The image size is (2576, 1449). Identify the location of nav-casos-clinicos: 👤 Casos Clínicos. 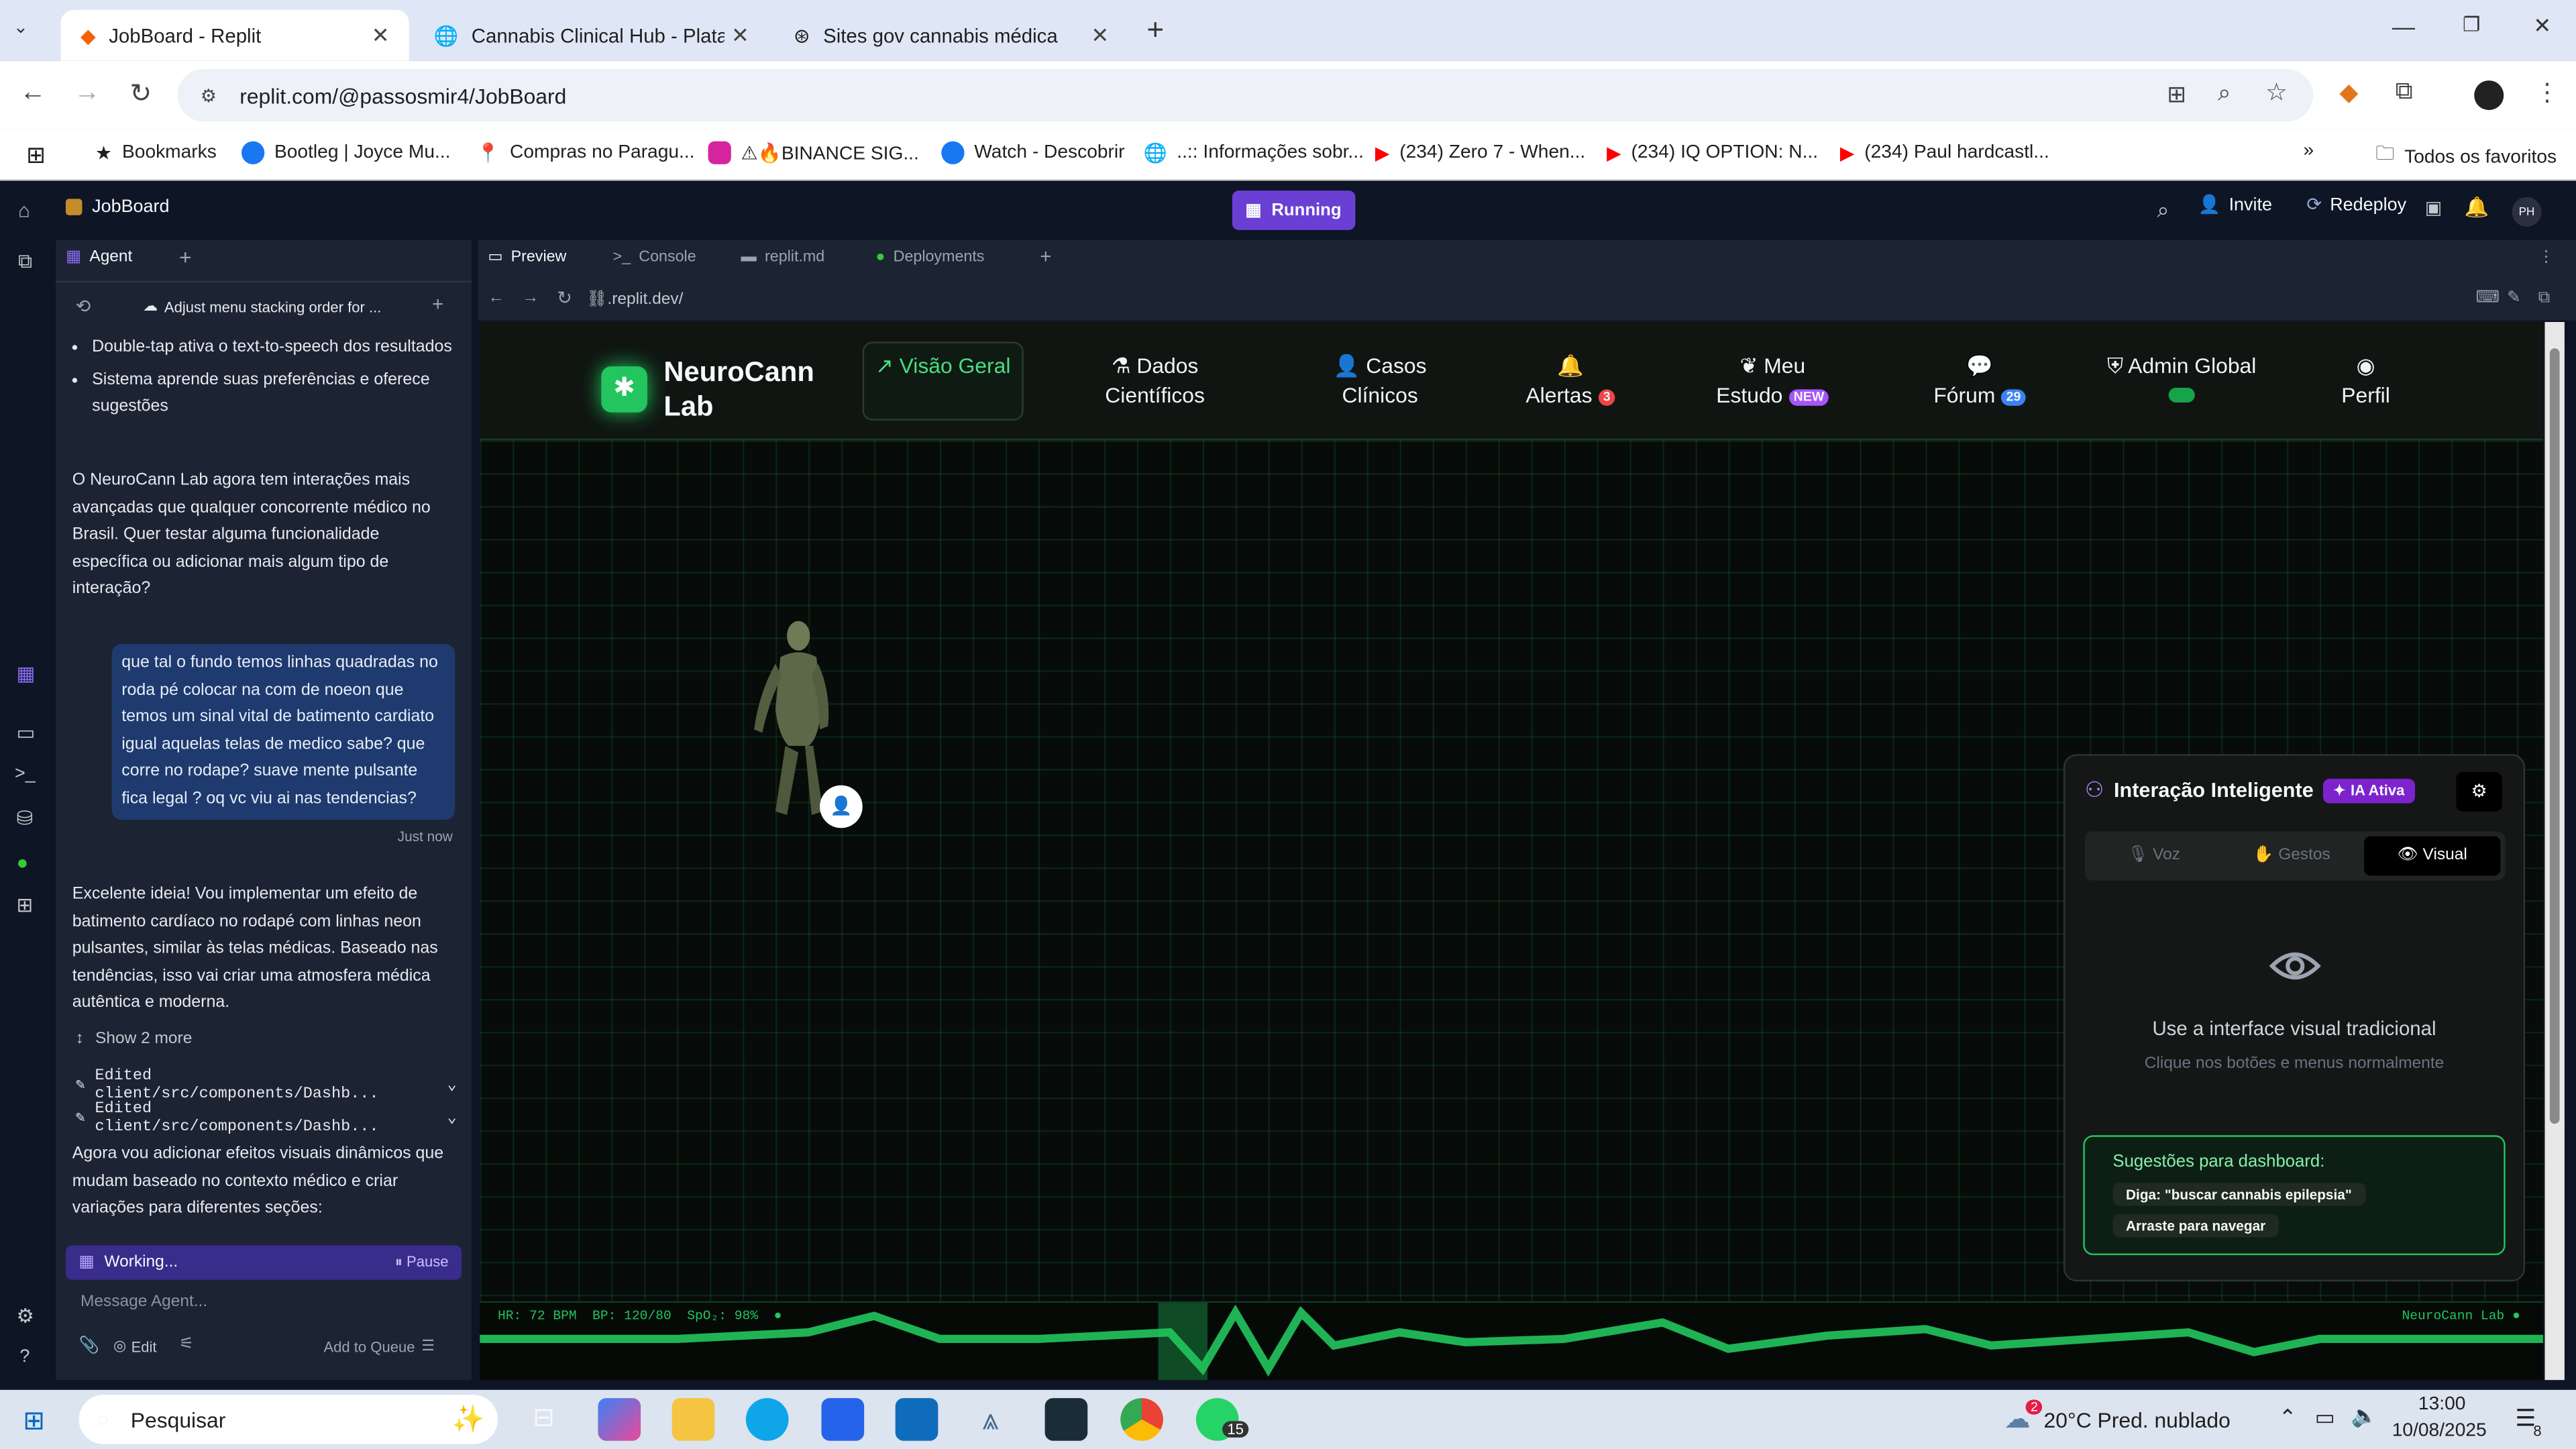
(1380, 381).